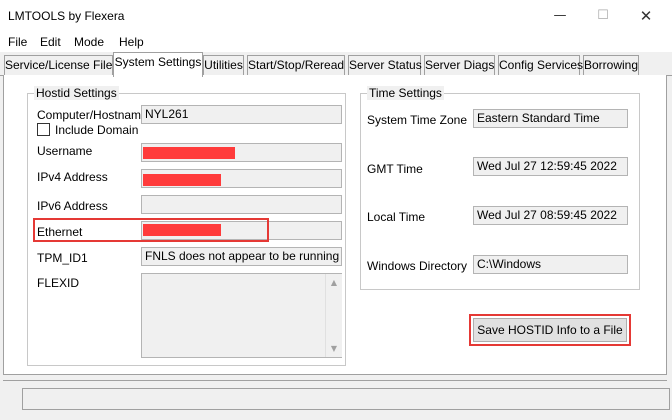 This screenshot has height=420, width=672. I want to click on time-settings-title: Time Settings, so click(405, 93).